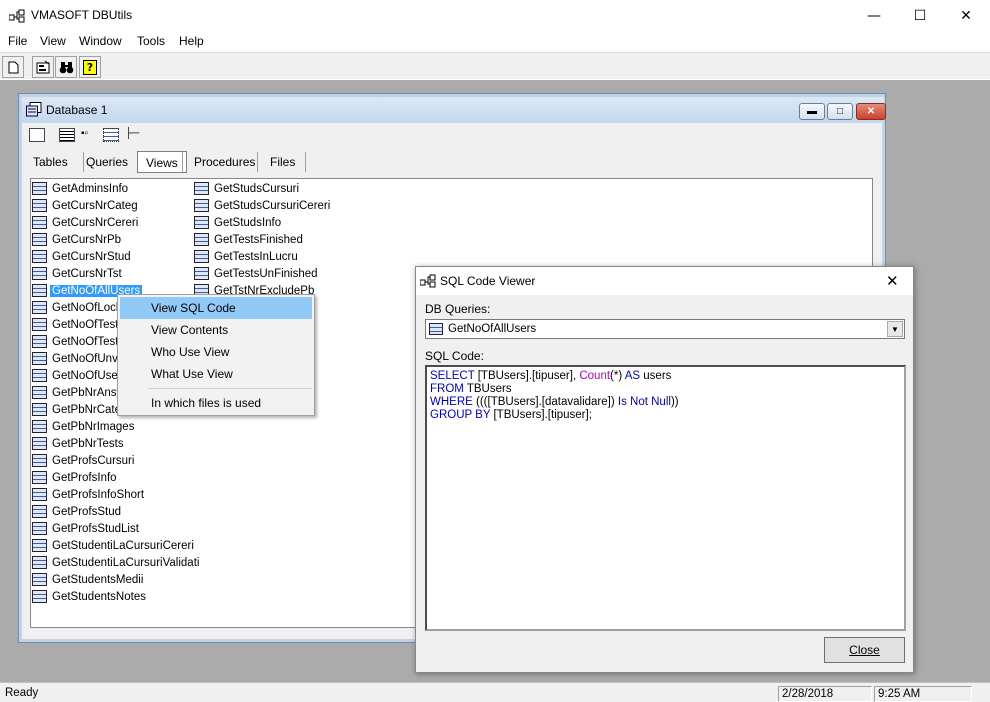  I want to click on list-item: GetProfsInfoShort, so click(112, 494).